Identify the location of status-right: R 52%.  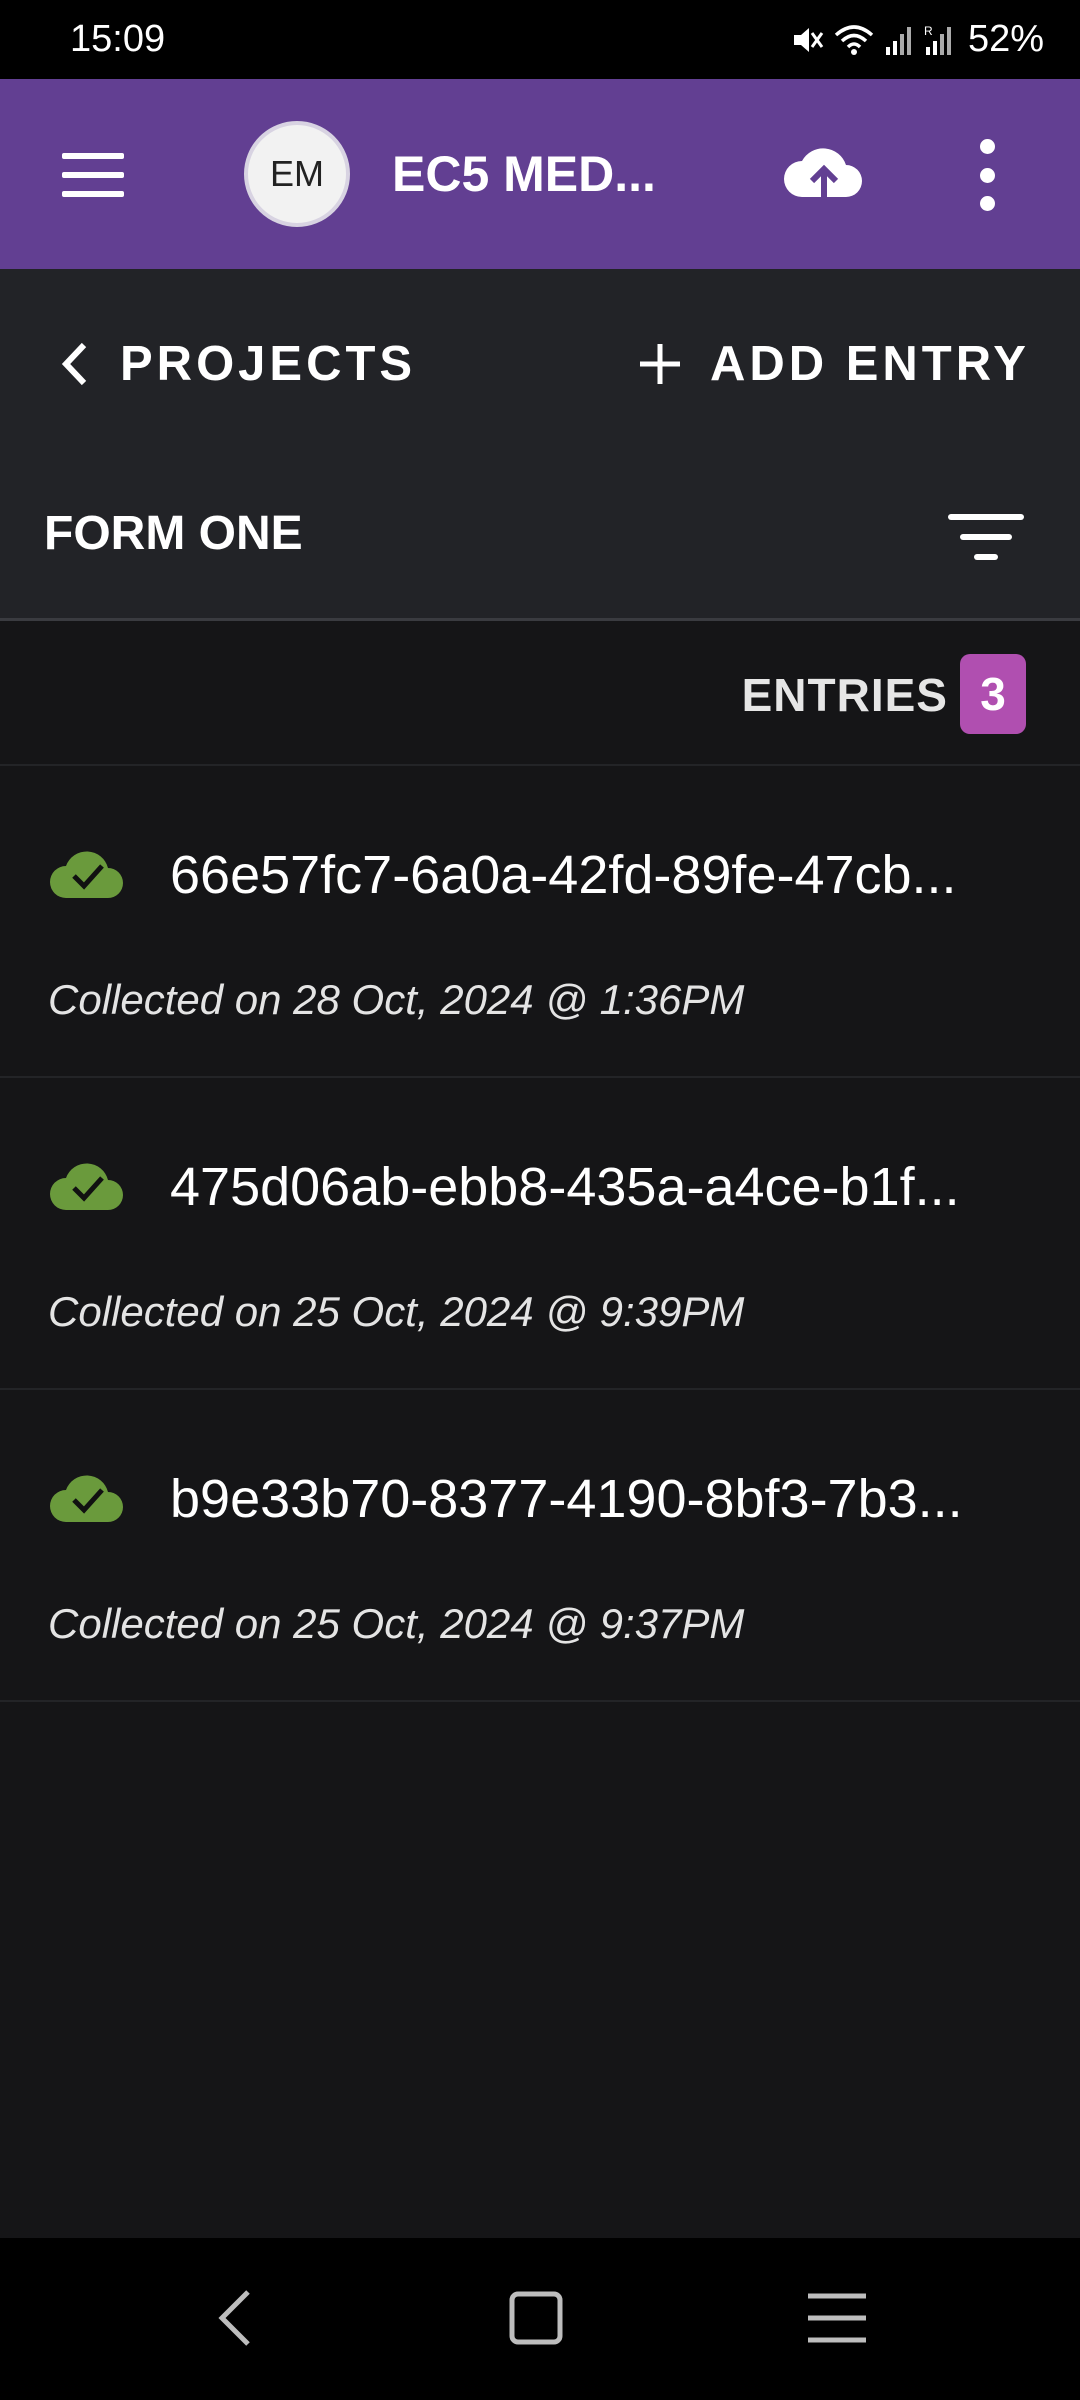
(917, 39).